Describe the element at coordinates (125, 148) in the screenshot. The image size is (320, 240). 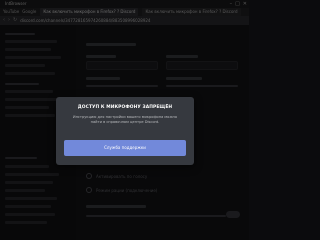
I see `support-button: Служба поддержки` at that location.